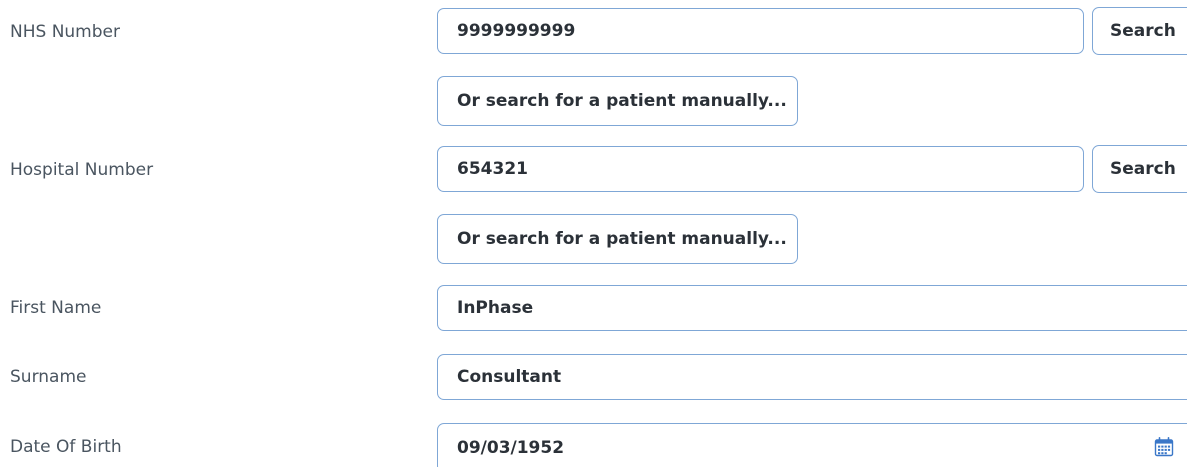 This screenshot has width=1187, height=467. Describe the element at coordinates (812, 308) in the screenshot. I see `first-name-input: InPhase` at that location.